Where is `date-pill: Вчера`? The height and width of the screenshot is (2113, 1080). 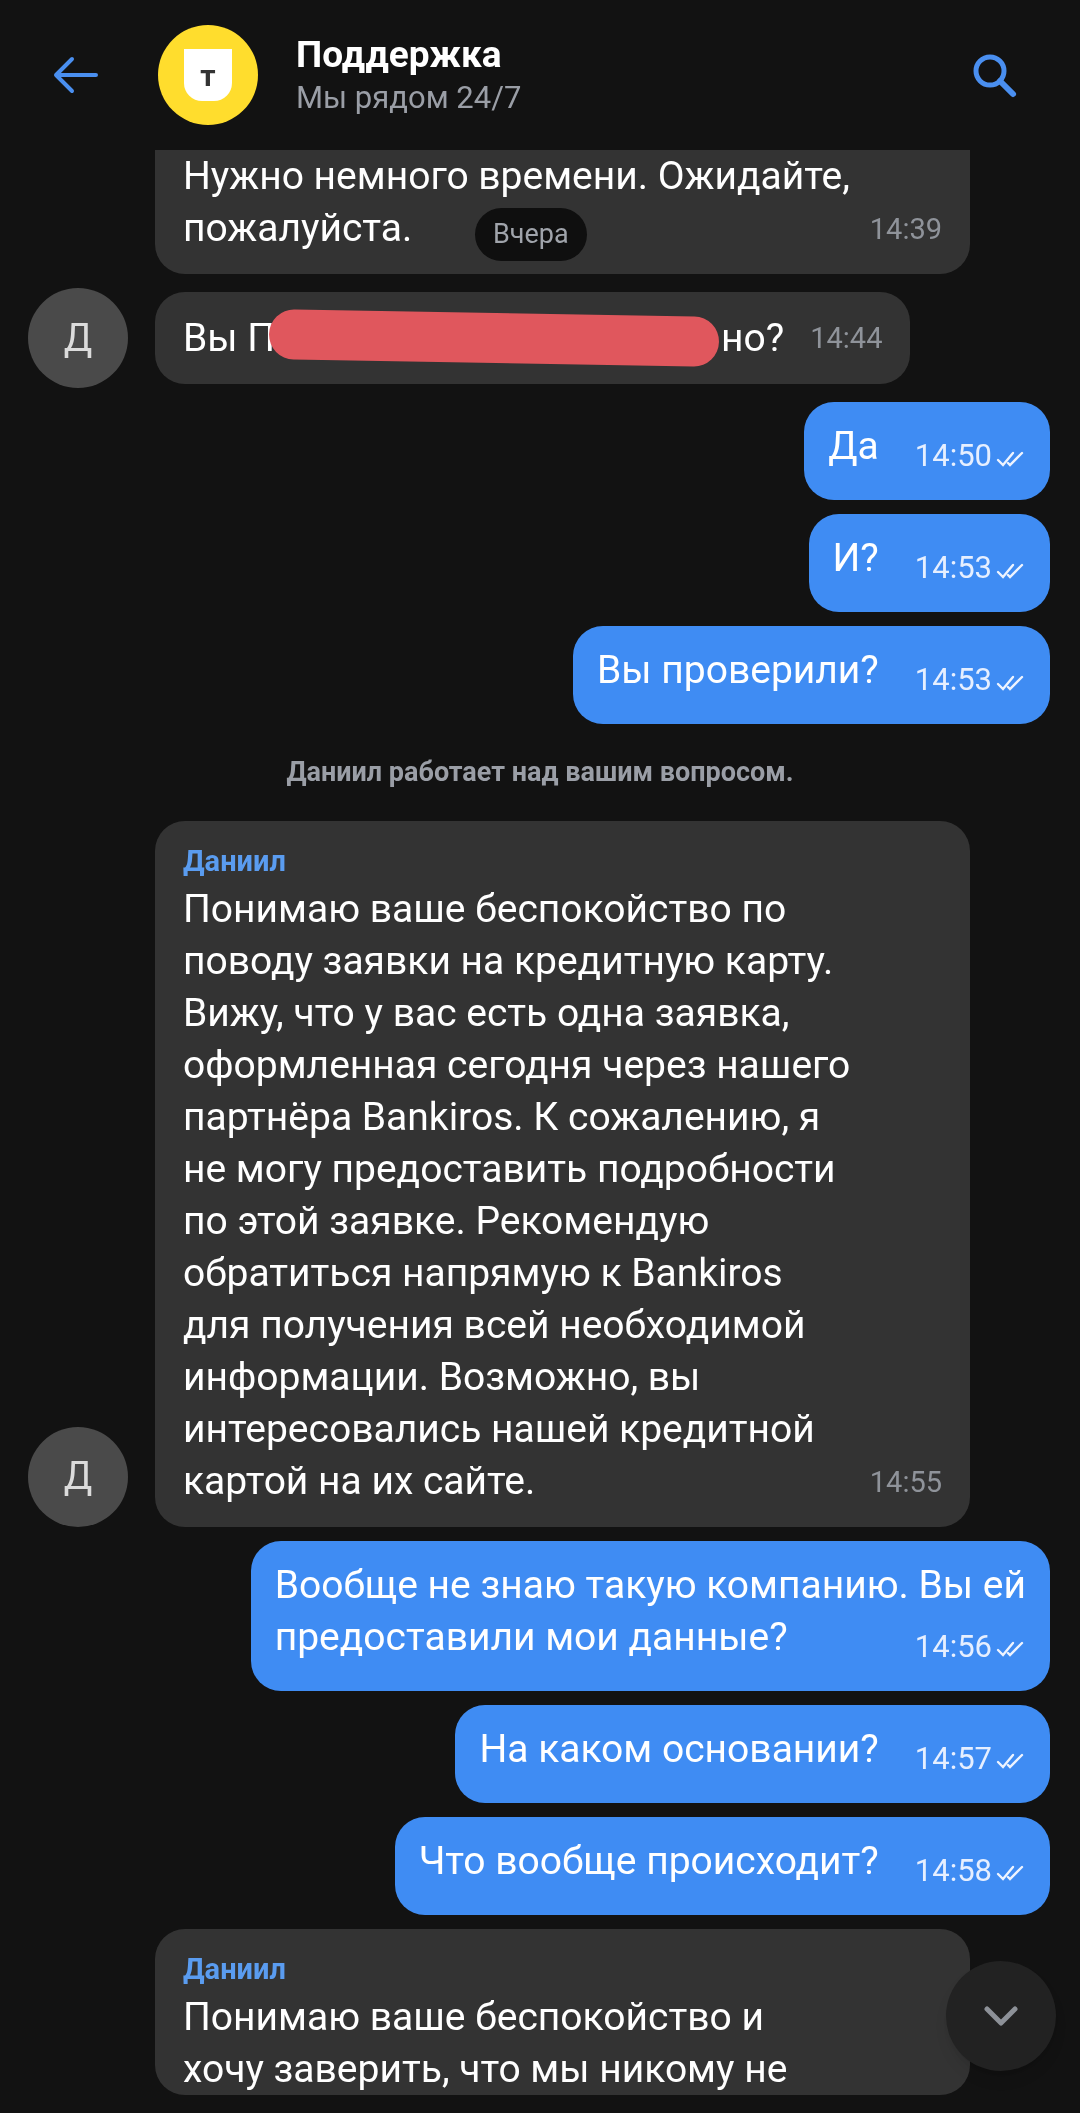 date-pill: Вчера is located at coordinates (531, 234).